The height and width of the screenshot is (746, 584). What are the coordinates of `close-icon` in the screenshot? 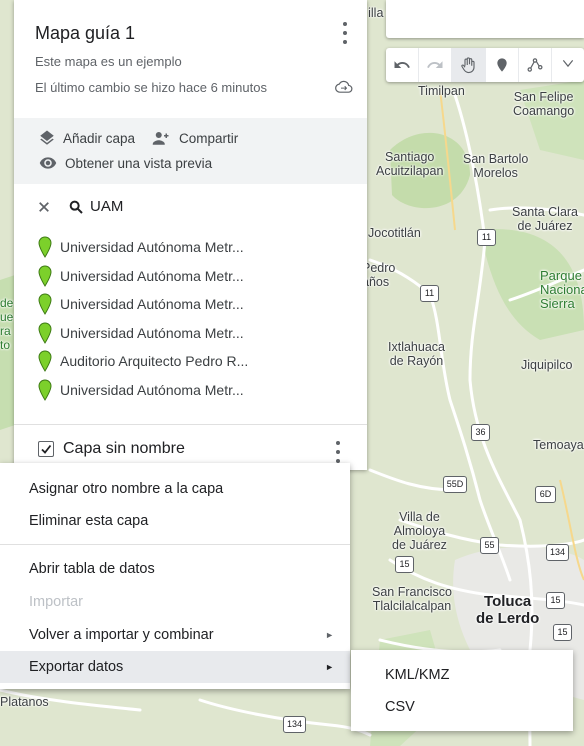 It's located at (44, 206).